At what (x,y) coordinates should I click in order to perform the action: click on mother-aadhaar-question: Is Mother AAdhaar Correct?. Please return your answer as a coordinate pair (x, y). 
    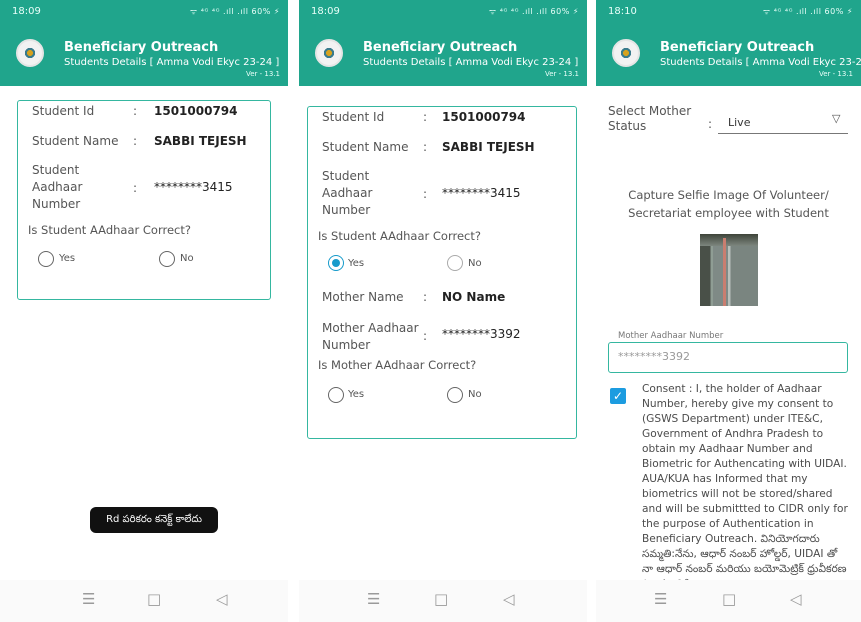
    Looking at the image, I should click on (397, 365).